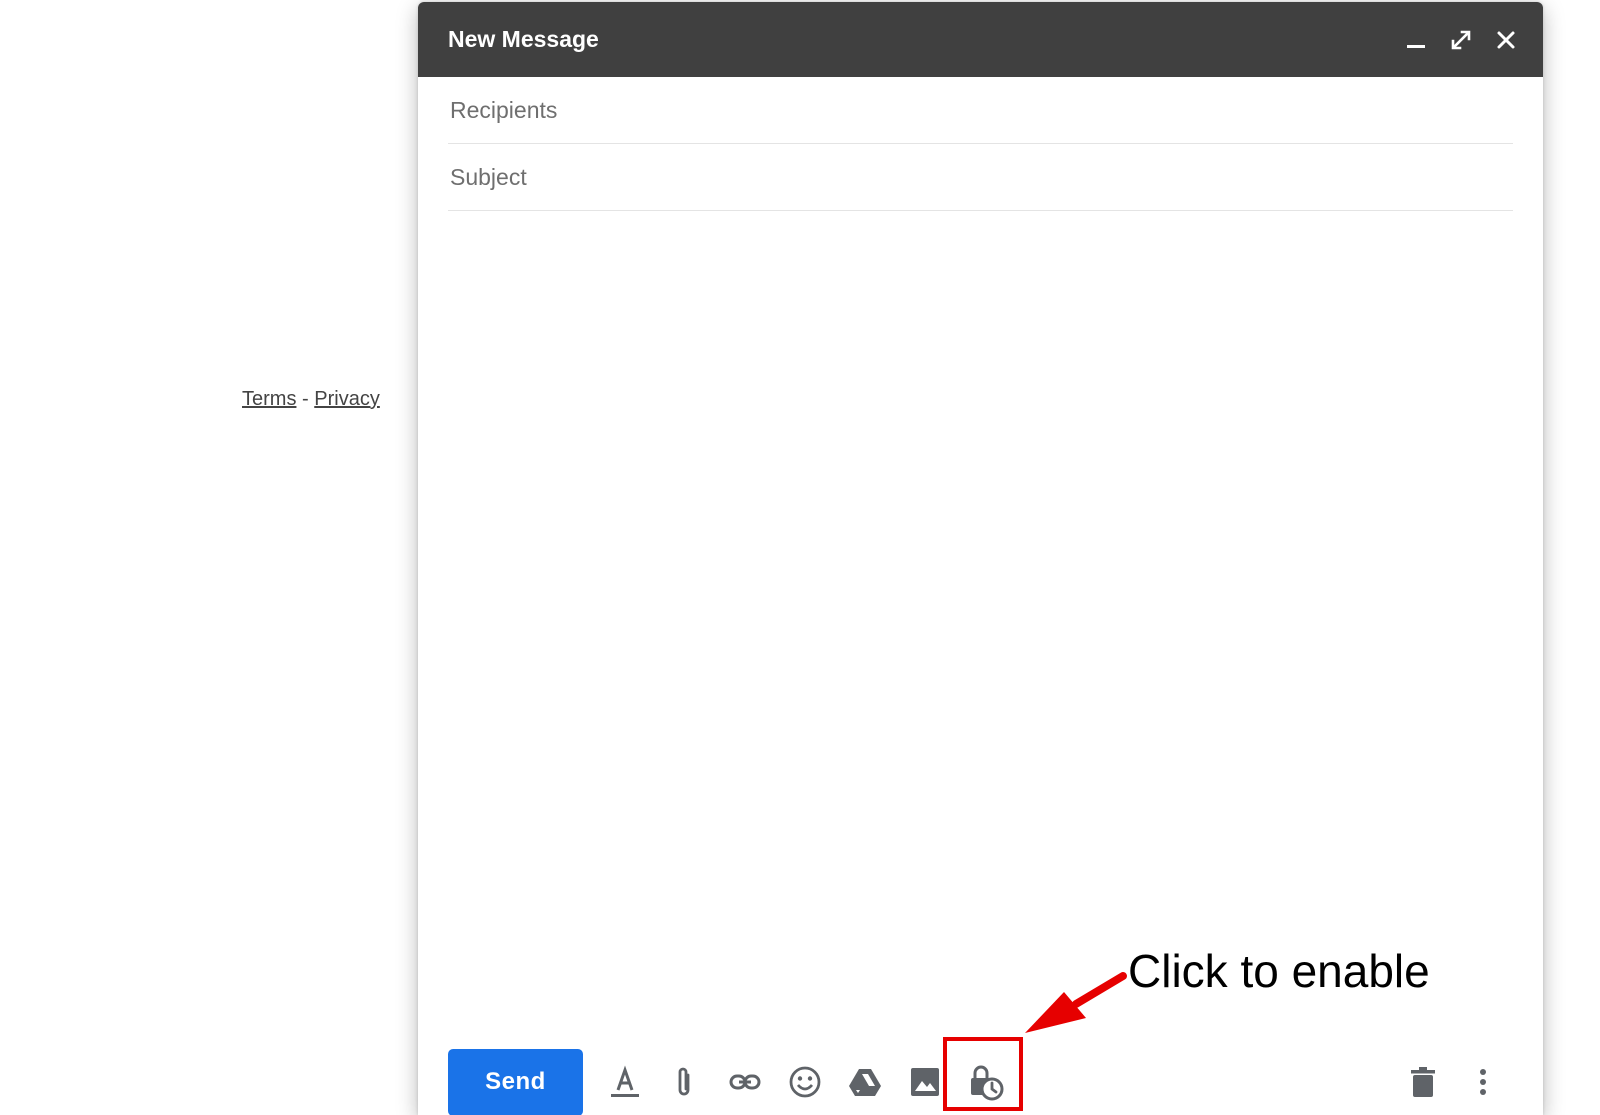 The height and width of the screenshot is (1115, 1600). I want to click on highlight-box, so click(983, 1074).